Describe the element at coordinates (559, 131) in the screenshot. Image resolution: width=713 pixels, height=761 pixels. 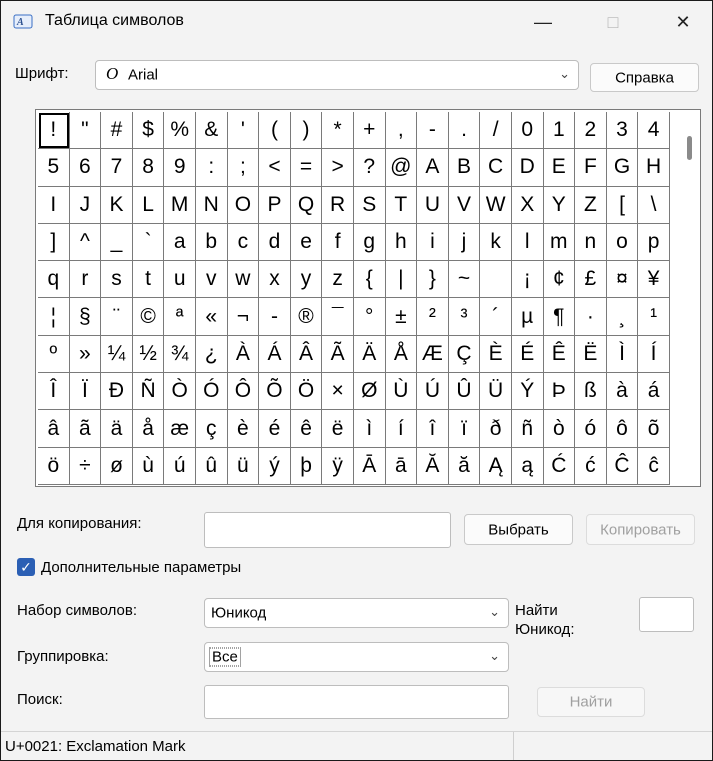
I see `char-cell: 1` at that location.